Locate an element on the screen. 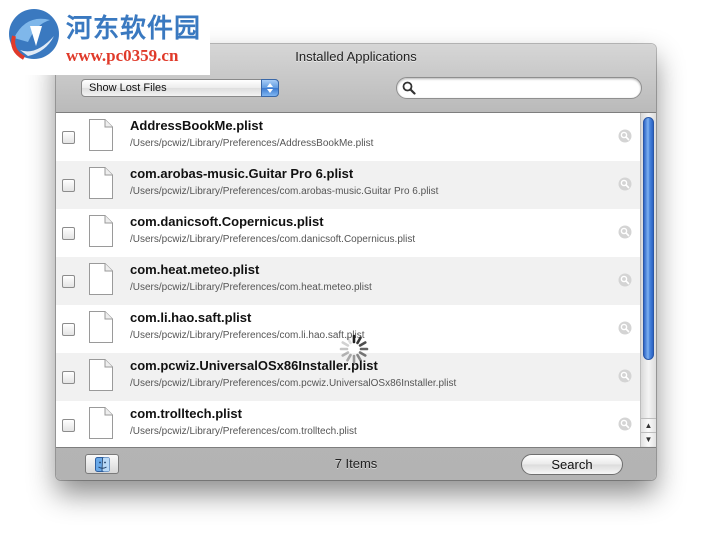 Image resolution: width=726 pixels, height=558 pixels. site-watermark: 河东软件园 www.pc0359.cn is located at coordinates (105, 37).